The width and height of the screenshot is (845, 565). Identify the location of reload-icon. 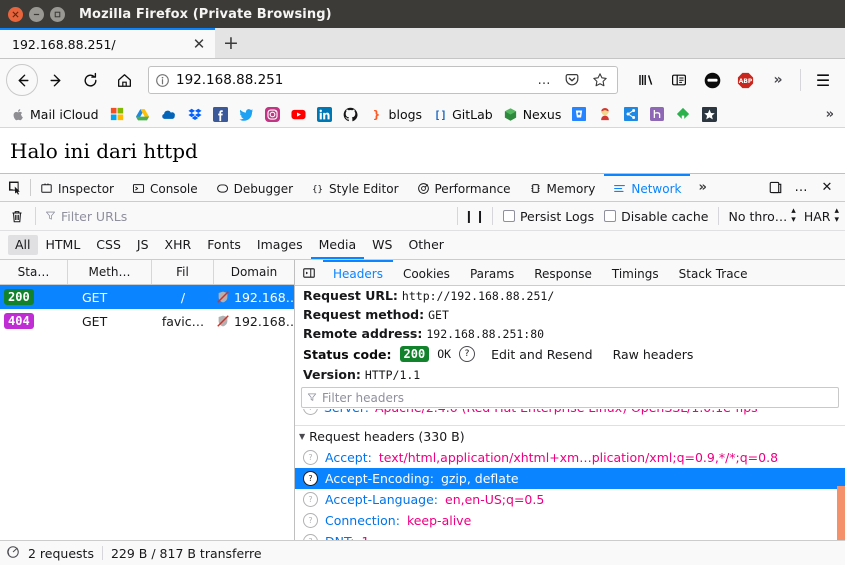
(90, 80).